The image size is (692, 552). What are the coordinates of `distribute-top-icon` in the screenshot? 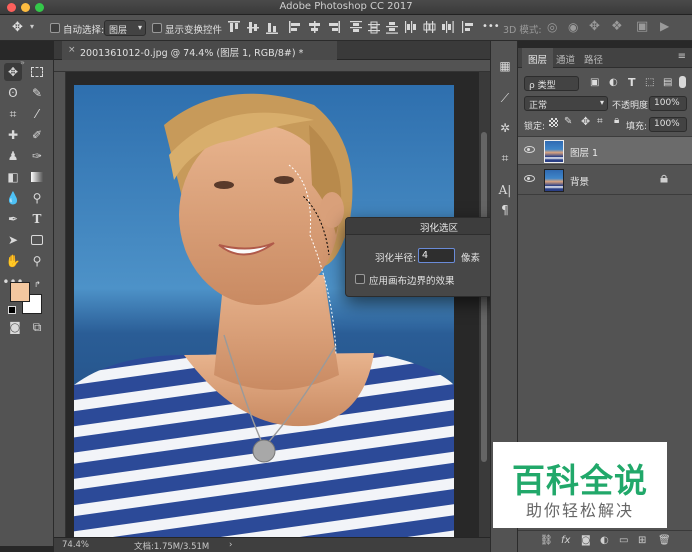 It's located at (356, 27).